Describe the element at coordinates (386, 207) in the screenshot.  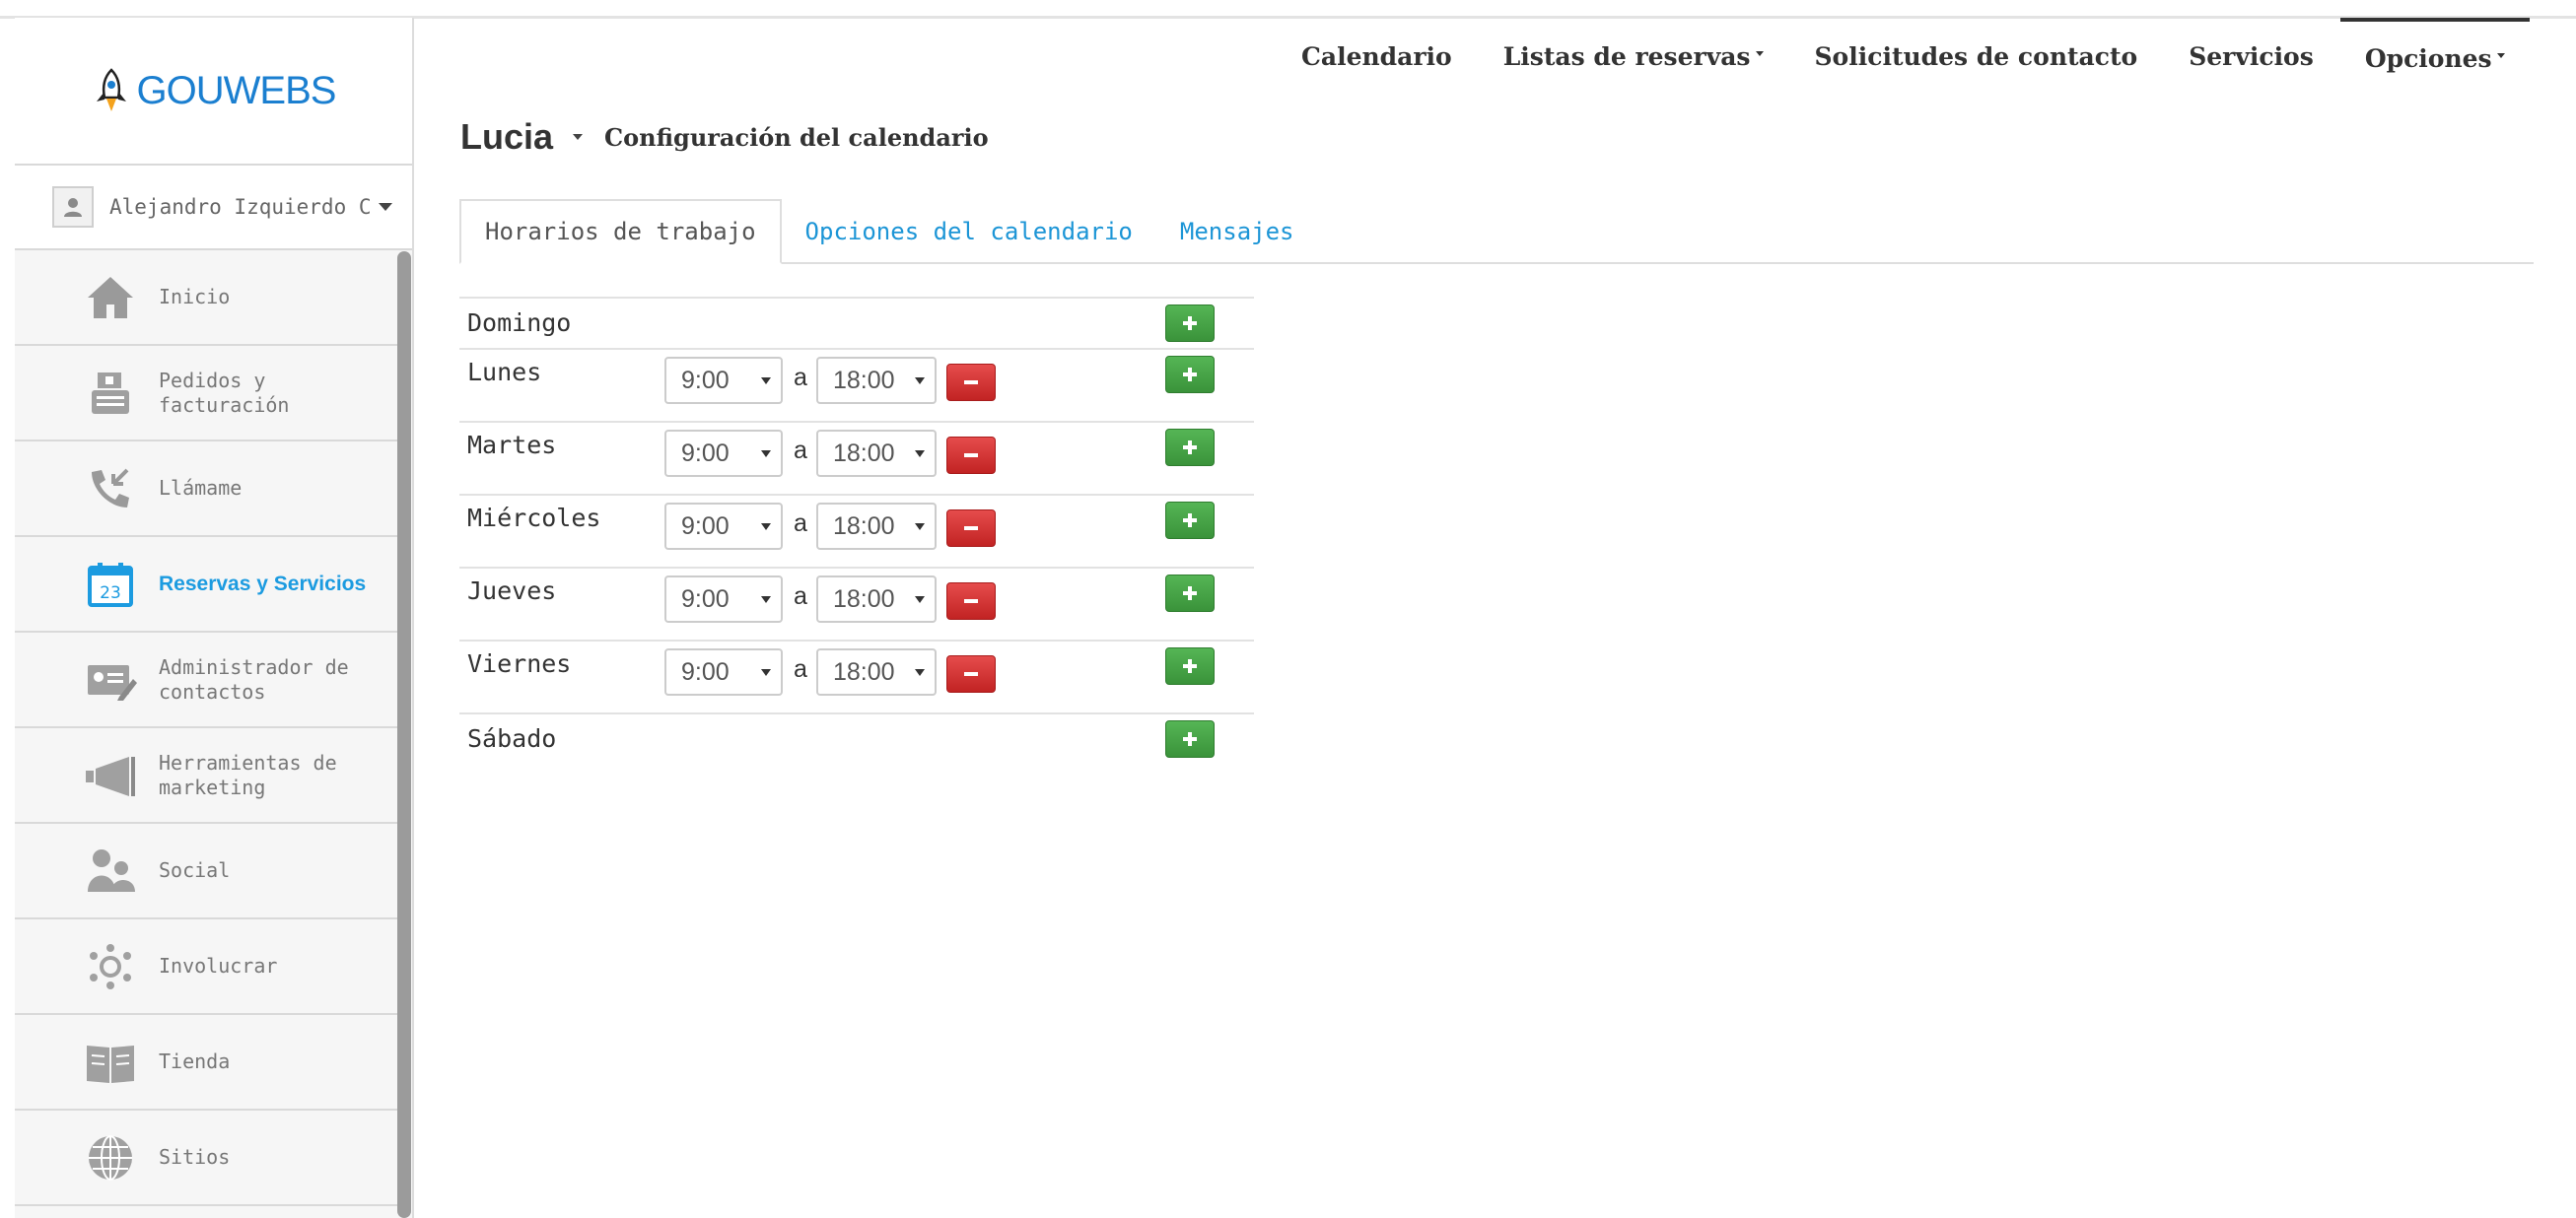
I see `chevron-down-icon` at that location.